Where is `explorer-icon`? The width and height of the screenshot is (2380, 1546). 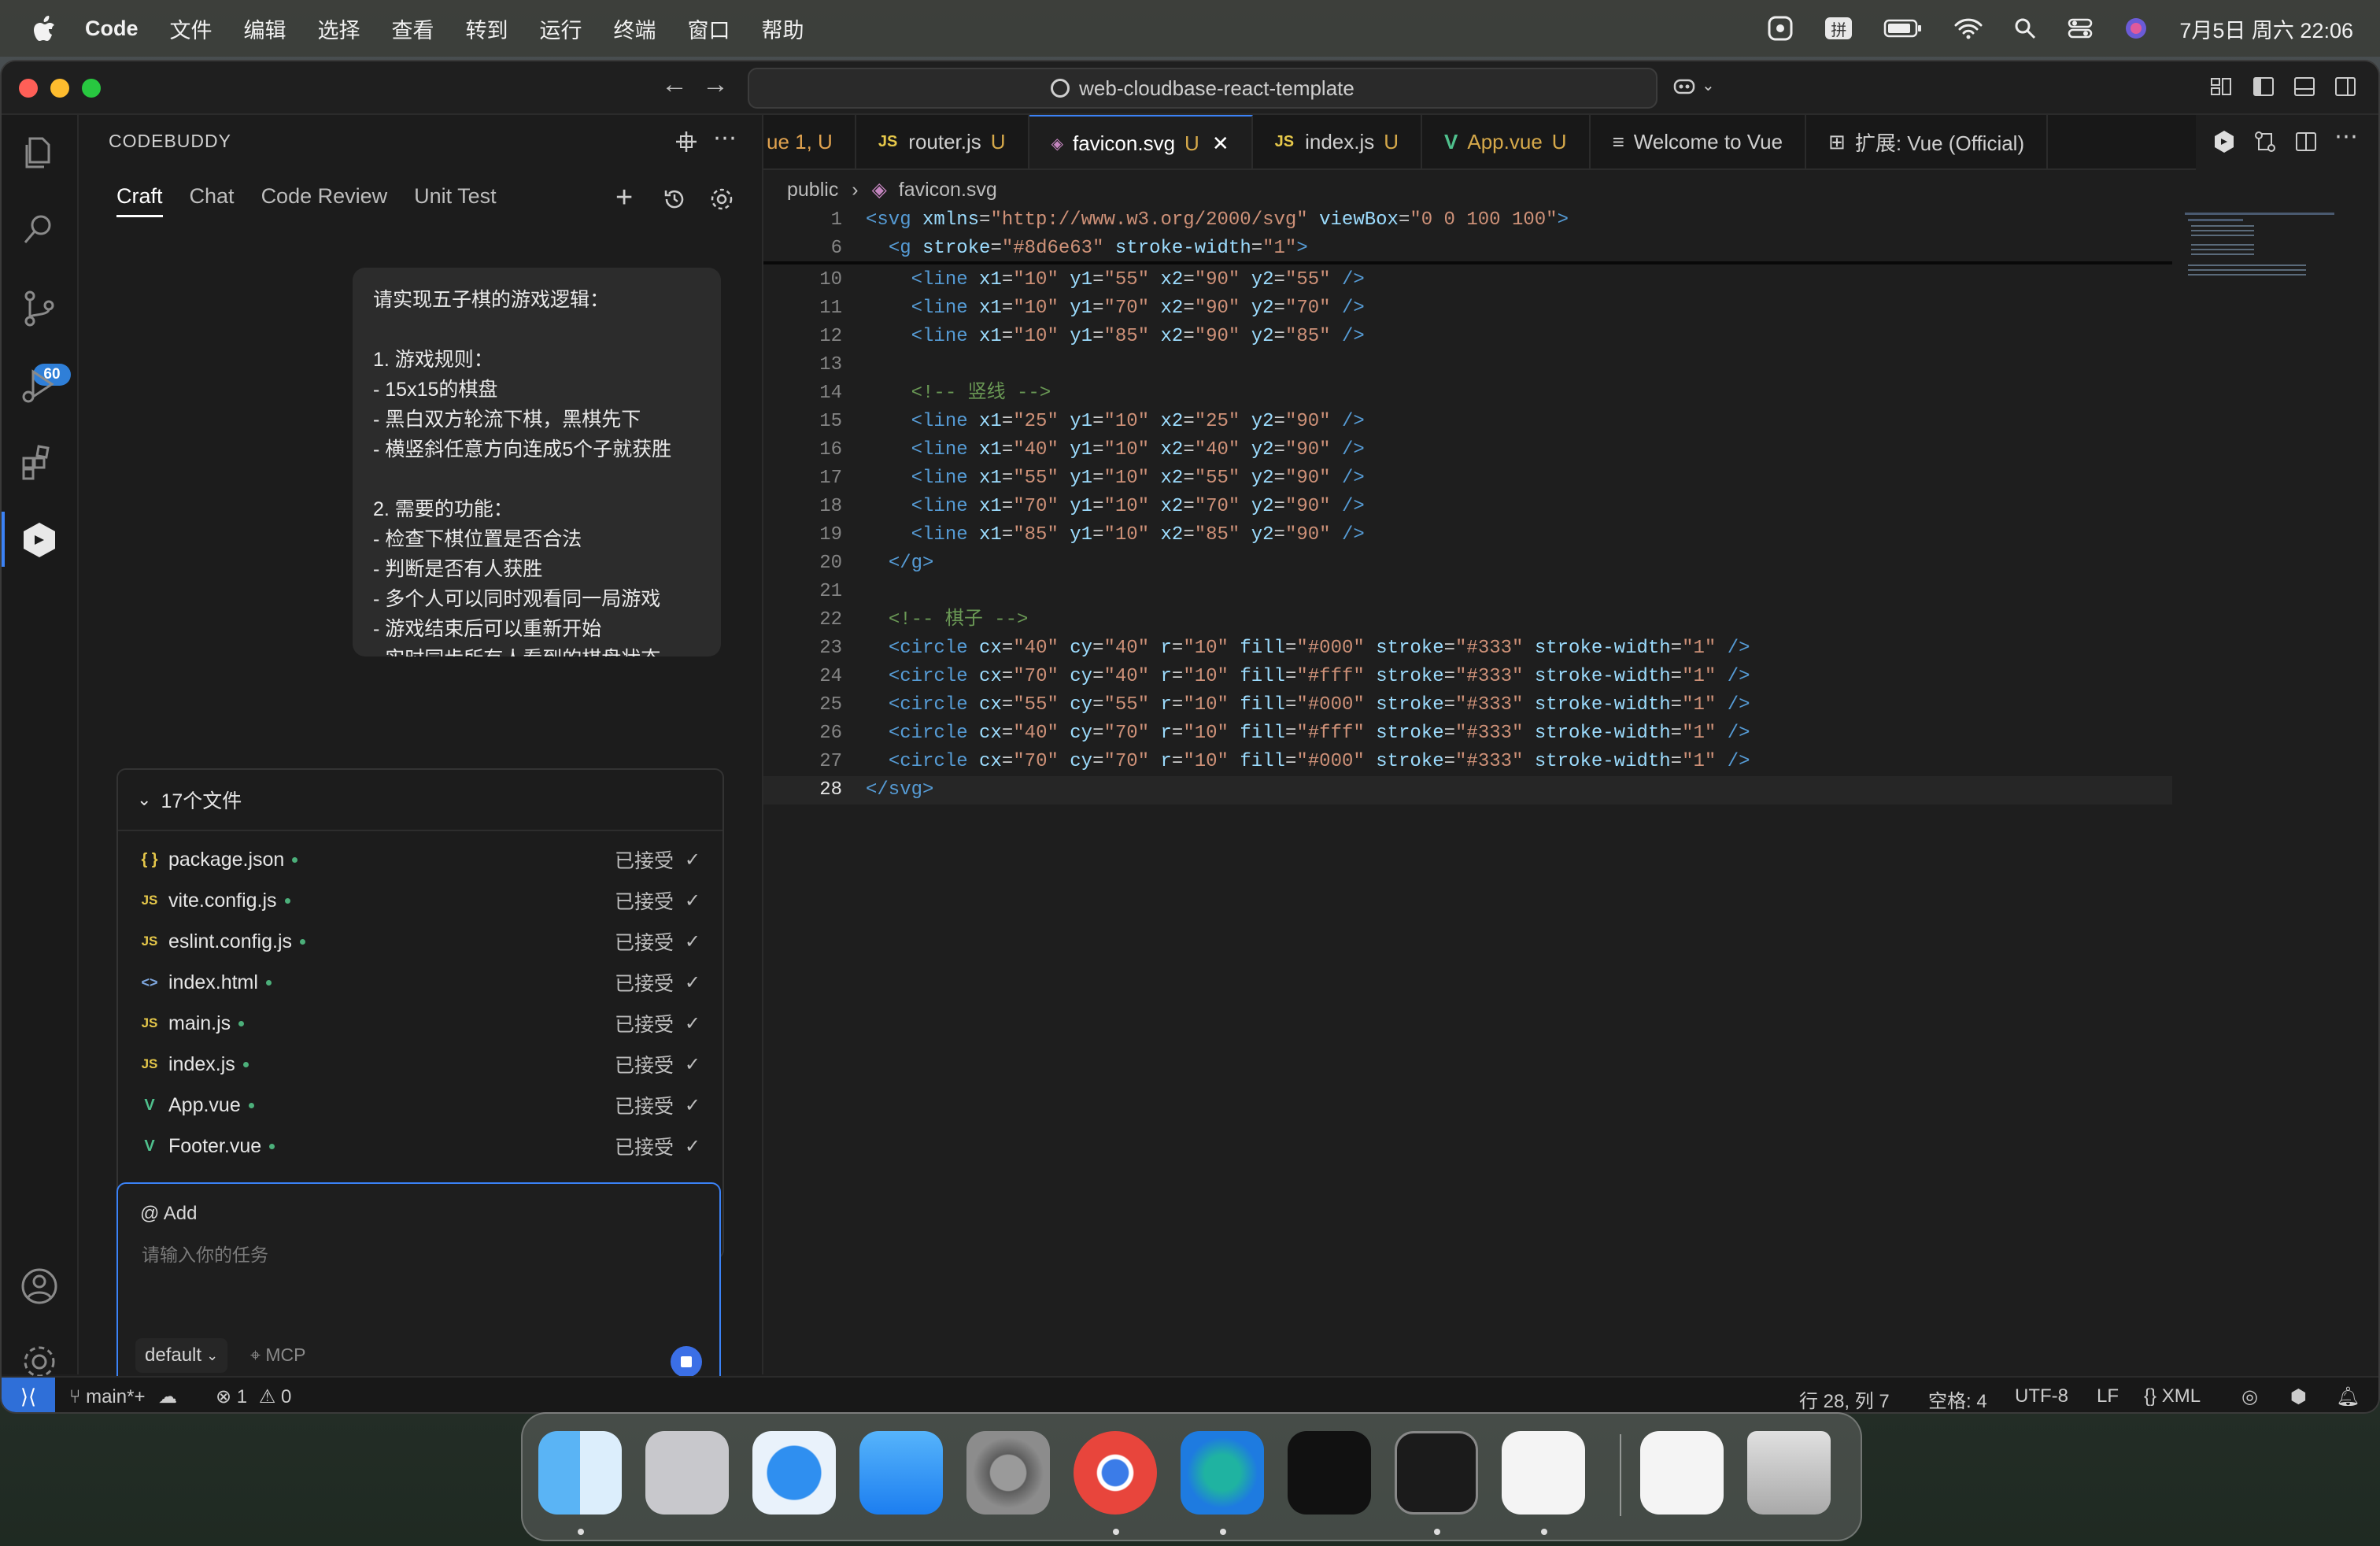 explorer-icon is located at coordinates (39, 152).